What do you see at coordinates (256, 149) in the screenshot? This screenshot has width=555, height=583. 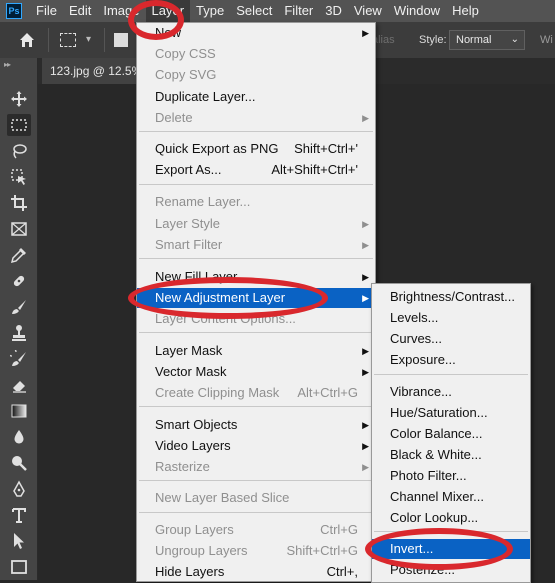 I see `menu-item-quick-export-png: Quick Export as PNG Shift+Ctrl+'` at bounding box center [256, 149].